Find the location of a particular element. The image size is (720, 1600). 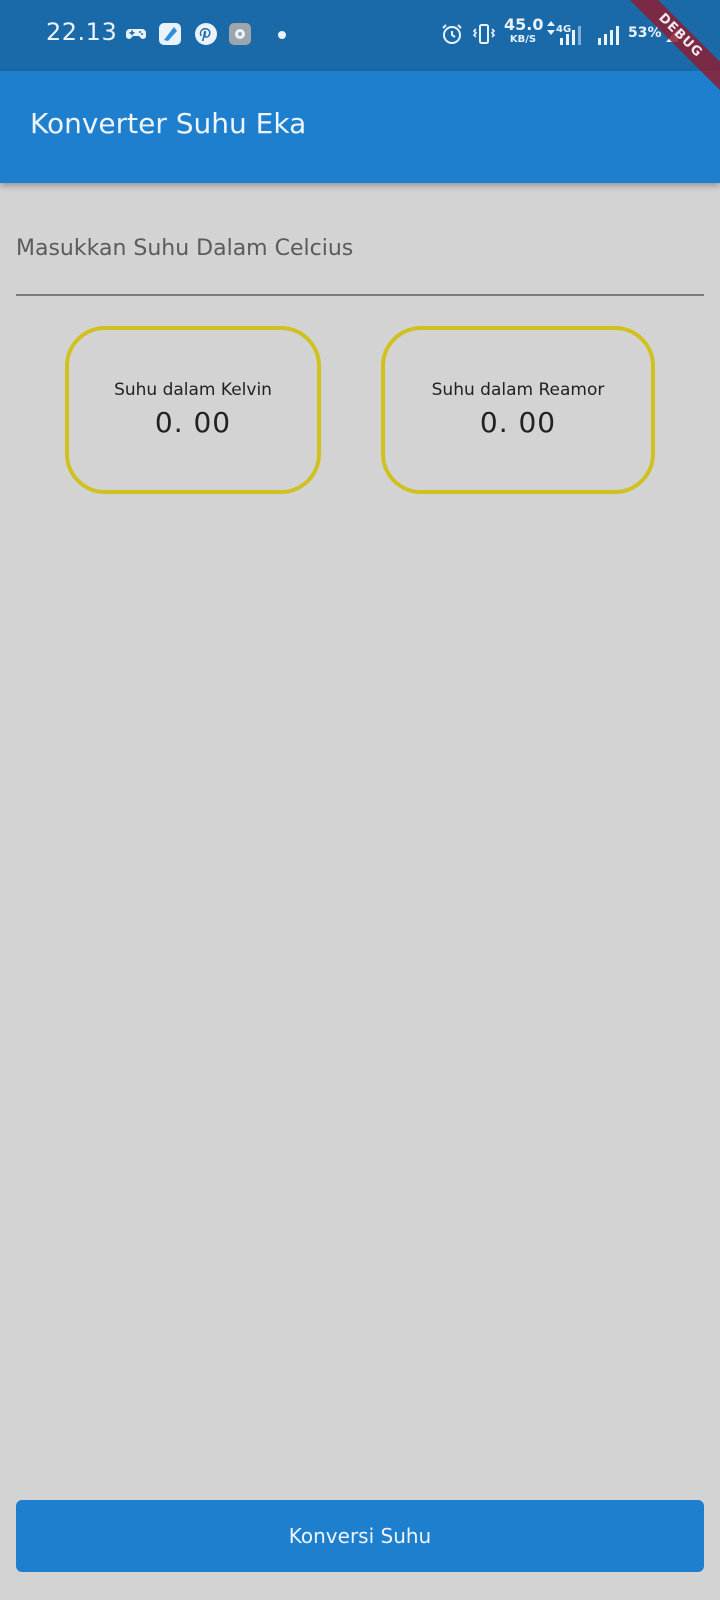

kelvin-value: 0. 00 is located at coordinates (193, 422).